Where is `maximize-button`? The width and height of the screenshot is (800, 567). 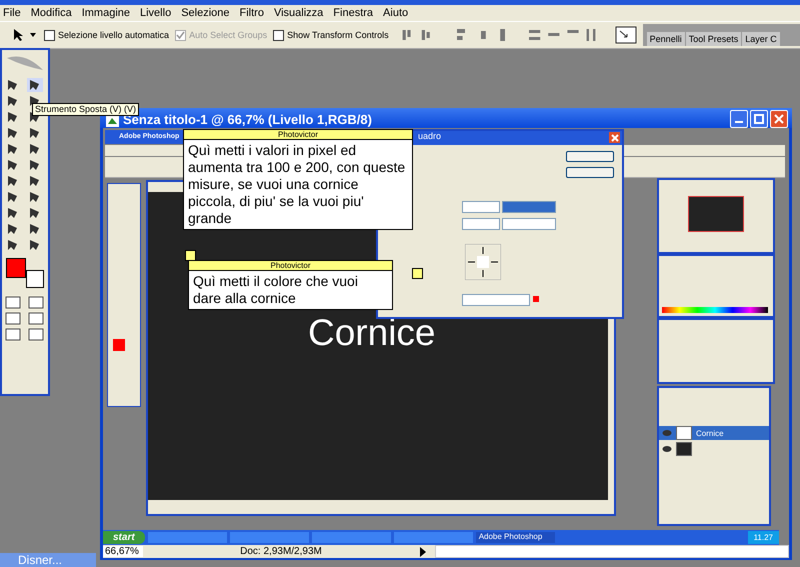 maximize-button is located at coordinates (759, 119).